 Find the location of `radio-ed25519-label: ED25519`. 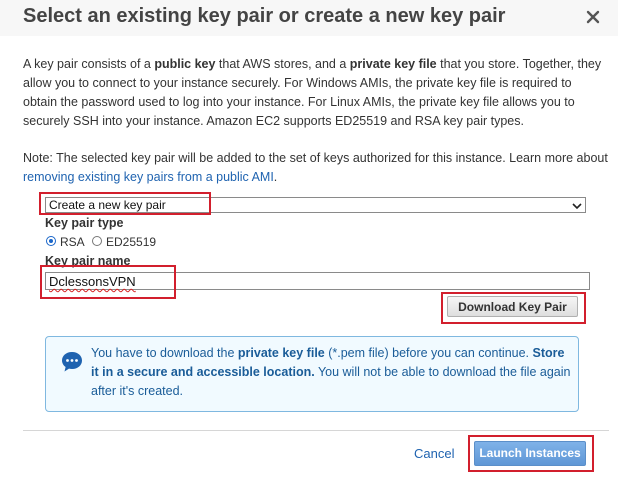

radio-ed25519-label: ED25519 is located at coordinates (131, 242).